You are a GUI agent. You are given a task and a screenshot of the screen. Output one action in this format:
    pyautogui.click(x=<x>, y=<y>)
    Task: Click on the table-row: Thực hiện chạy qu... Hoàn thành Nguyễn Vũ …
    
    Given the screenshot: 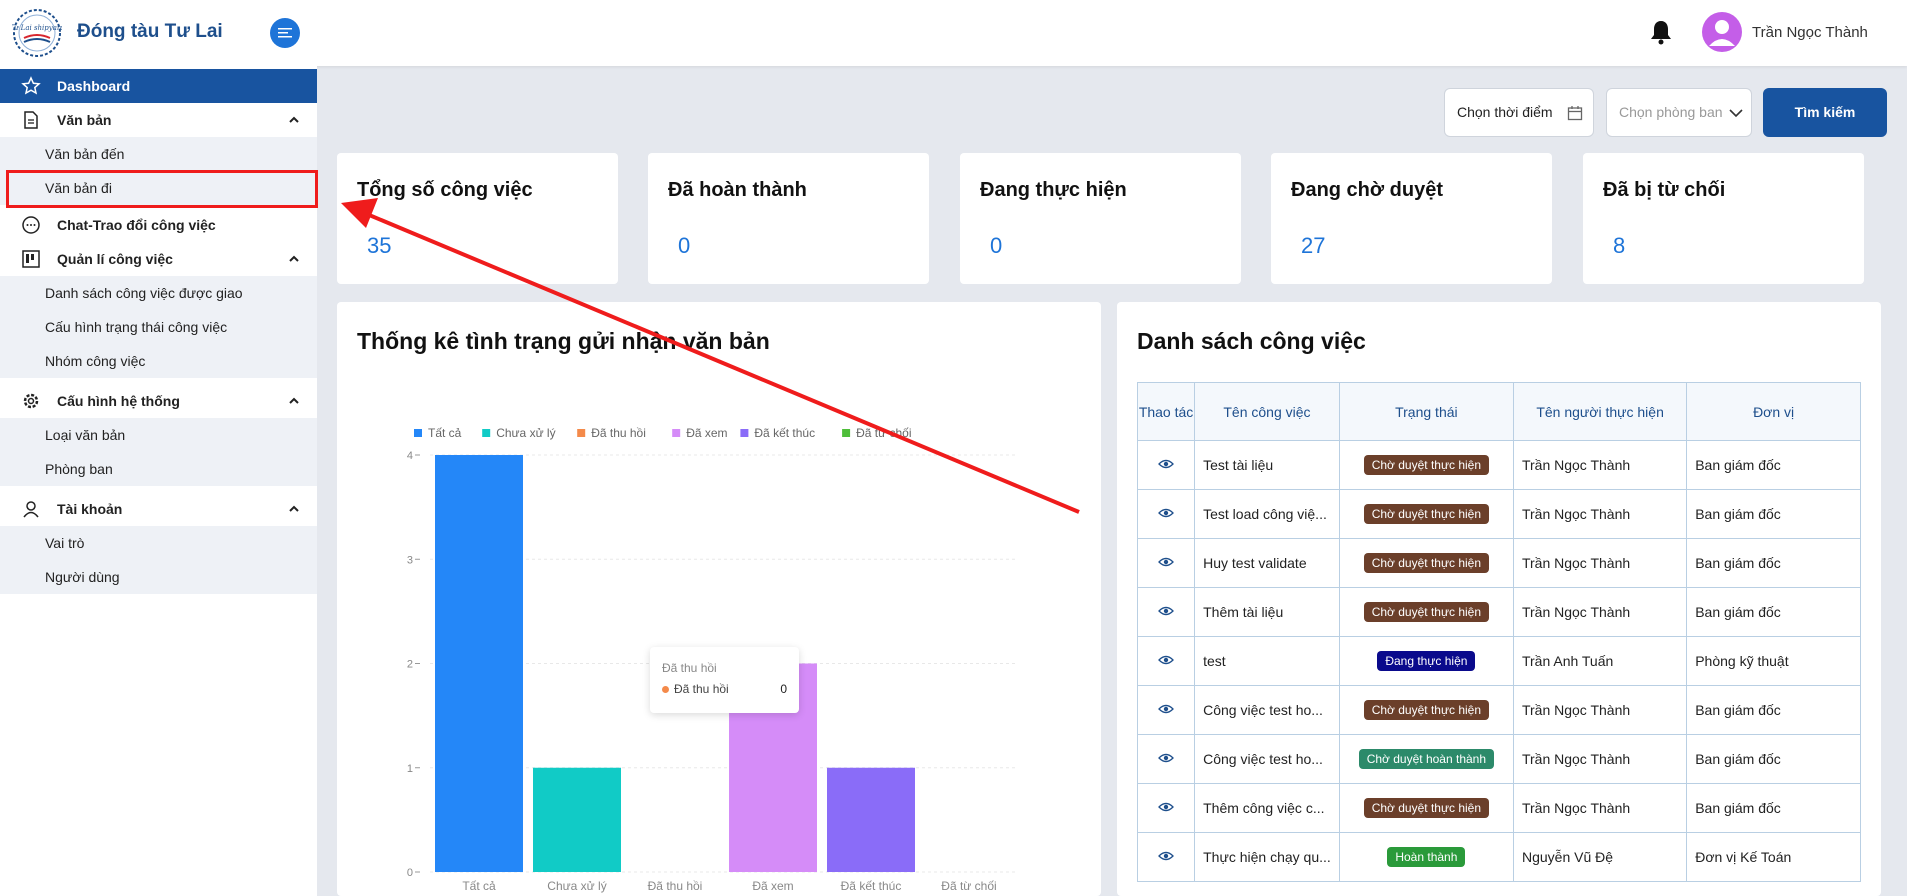 What is the action you would take?
    pyautogui.click(x=1498, y=857)
    